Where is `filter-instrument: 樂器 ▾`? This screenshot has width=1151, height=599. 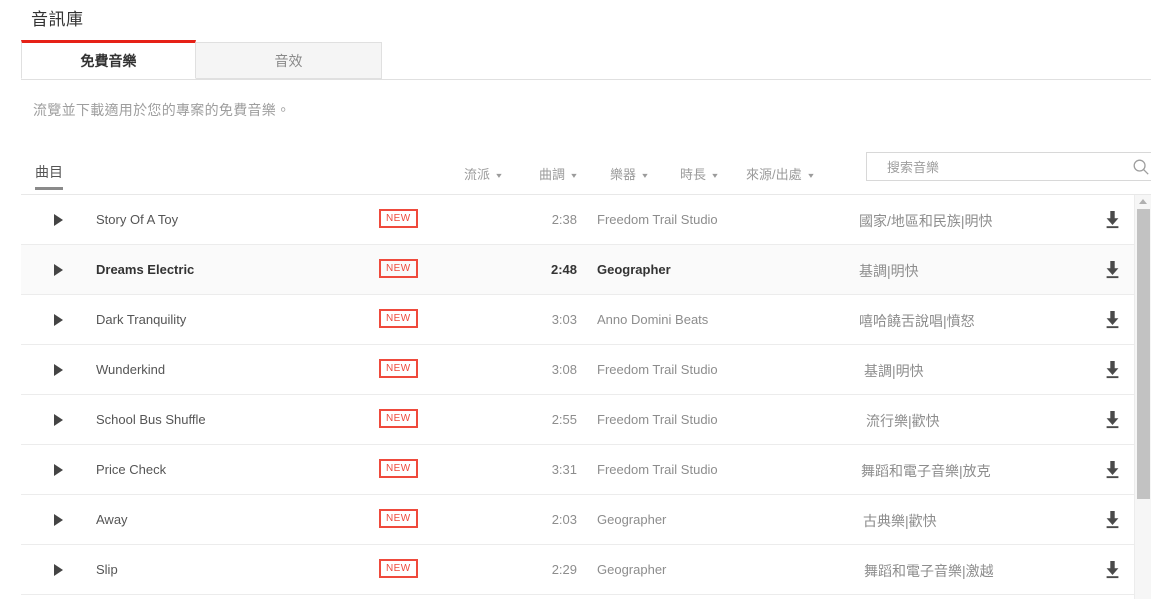
filter-instrument: 樂器 ▾ is located at coordinates (629, 173).